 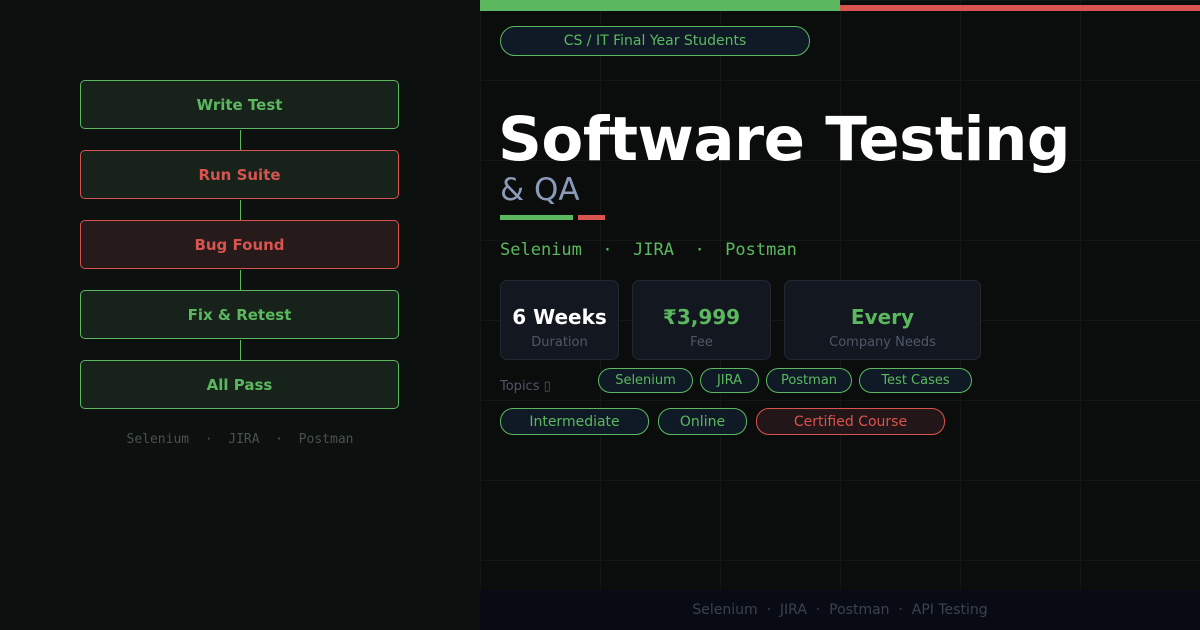 What do you see at coordinates (645, 380) in the screenshot?
I see `topic-chip-selenium: Selenium` at bounding box center [645, 380].